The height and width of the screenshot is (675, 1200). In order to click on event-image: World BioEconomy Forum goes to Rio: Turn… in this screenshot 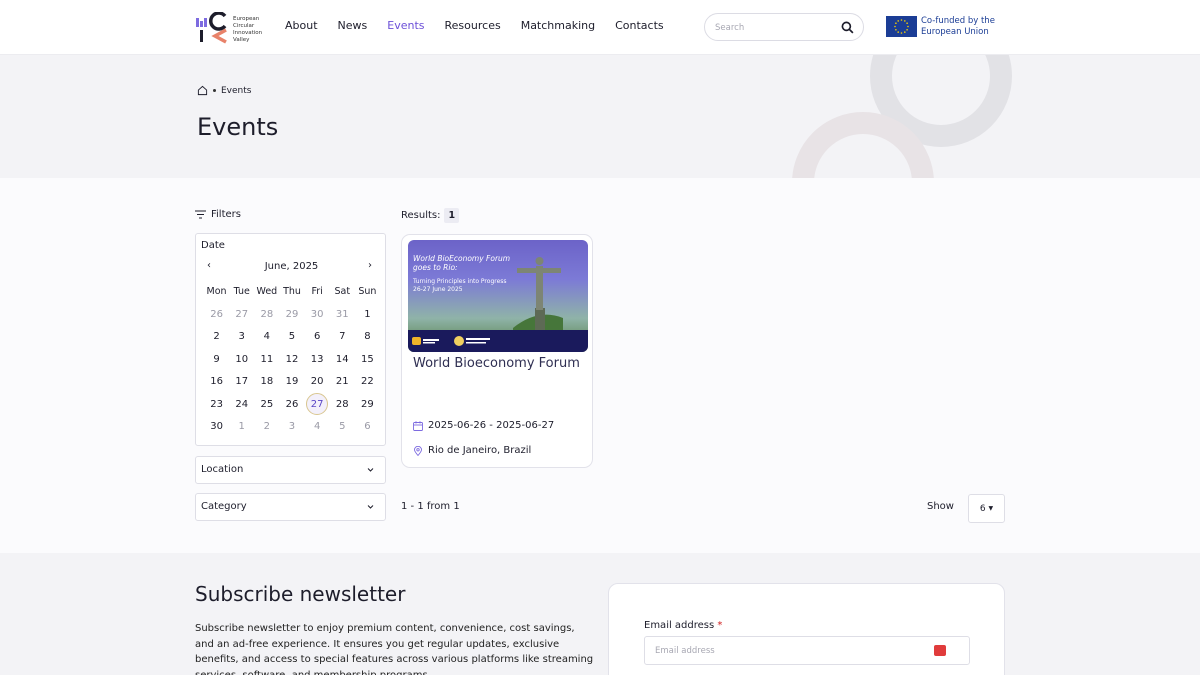, I will do `click(498, 296)`.